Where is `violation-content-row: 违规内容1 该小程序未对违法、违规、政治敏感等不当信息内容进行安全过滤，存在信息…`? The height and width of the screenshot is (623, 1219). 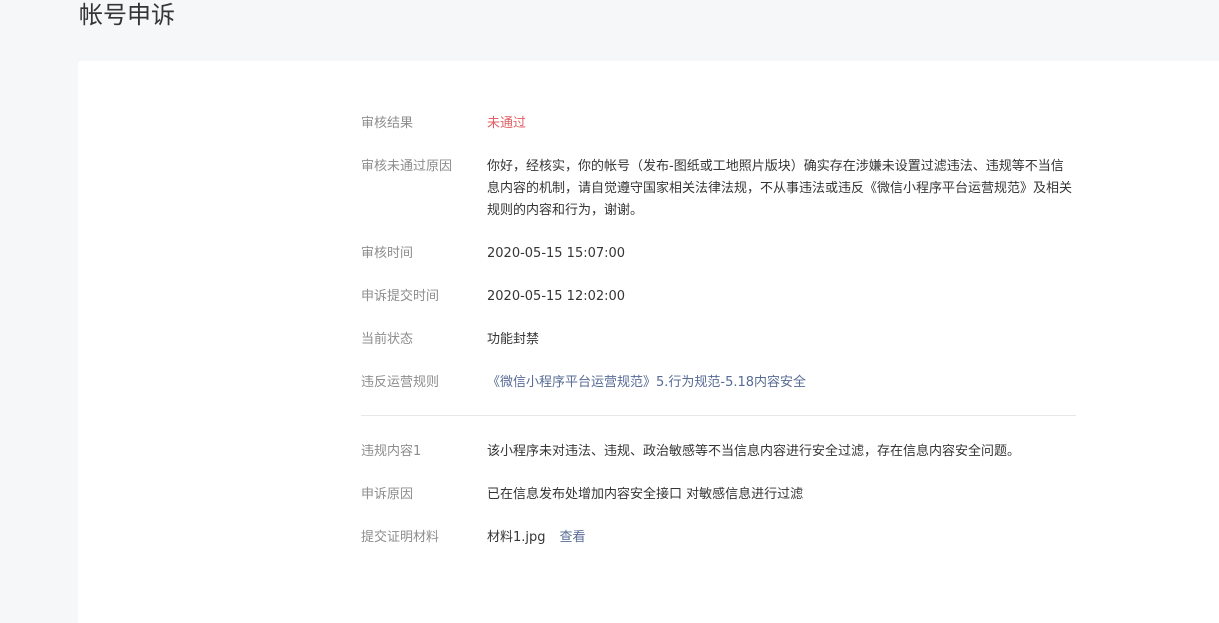
violation-content-row: 违规内容1 该小程序未对违法、违规、政治敏感等不当信息内容进行安全过滤，存在信息… is located at coordinates (718, 452).